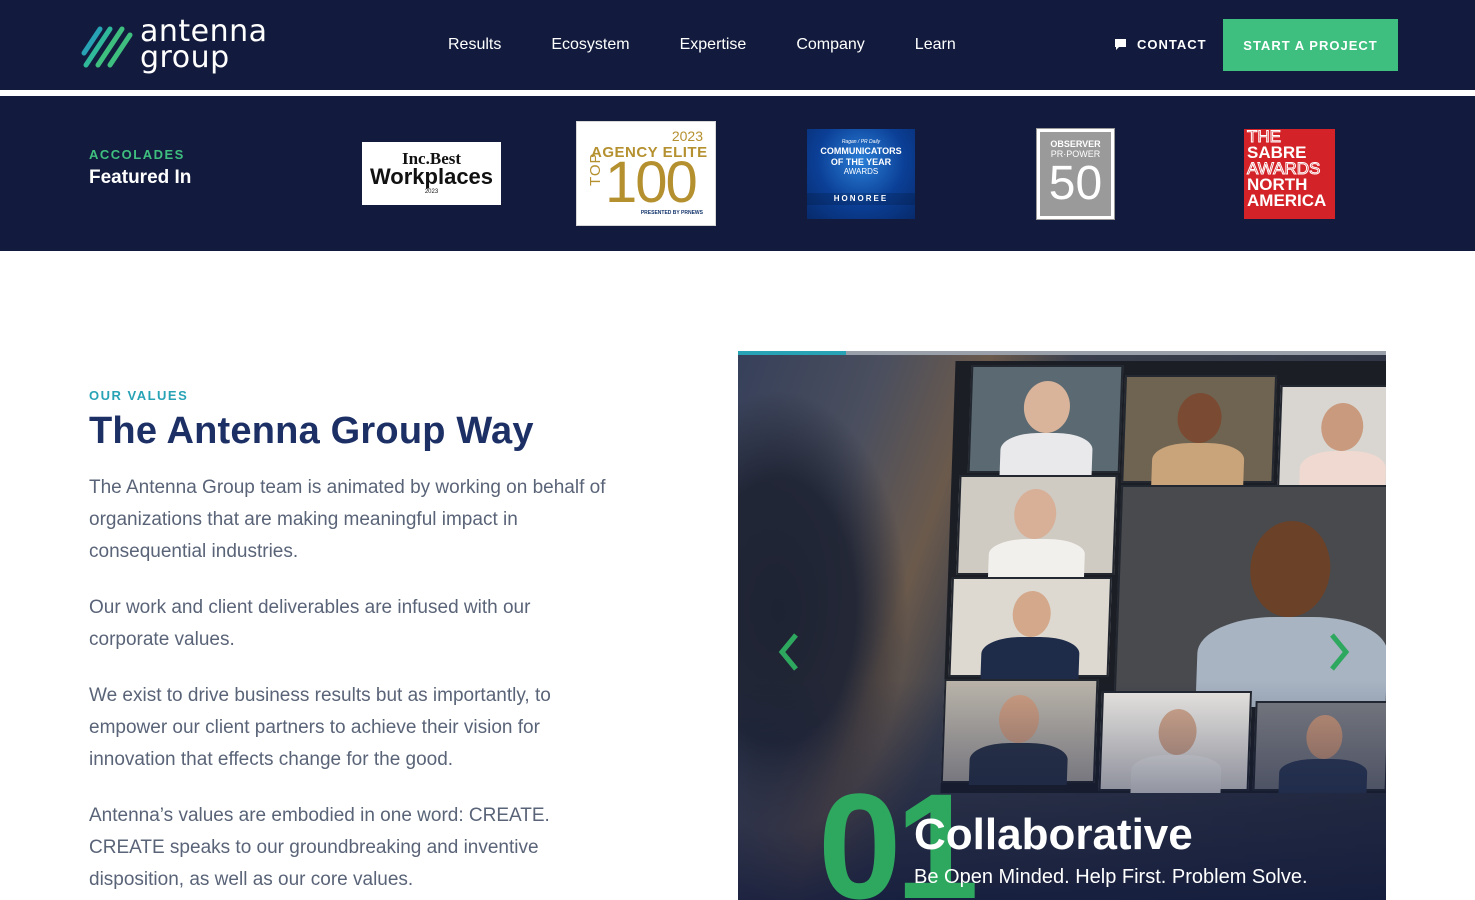 This screenshot has height=900, width=1475. What do you see at coordinates (204, 45) in the screenshot?
I see `logo-wordmark: antenna group` at bounding box center [204, 45].